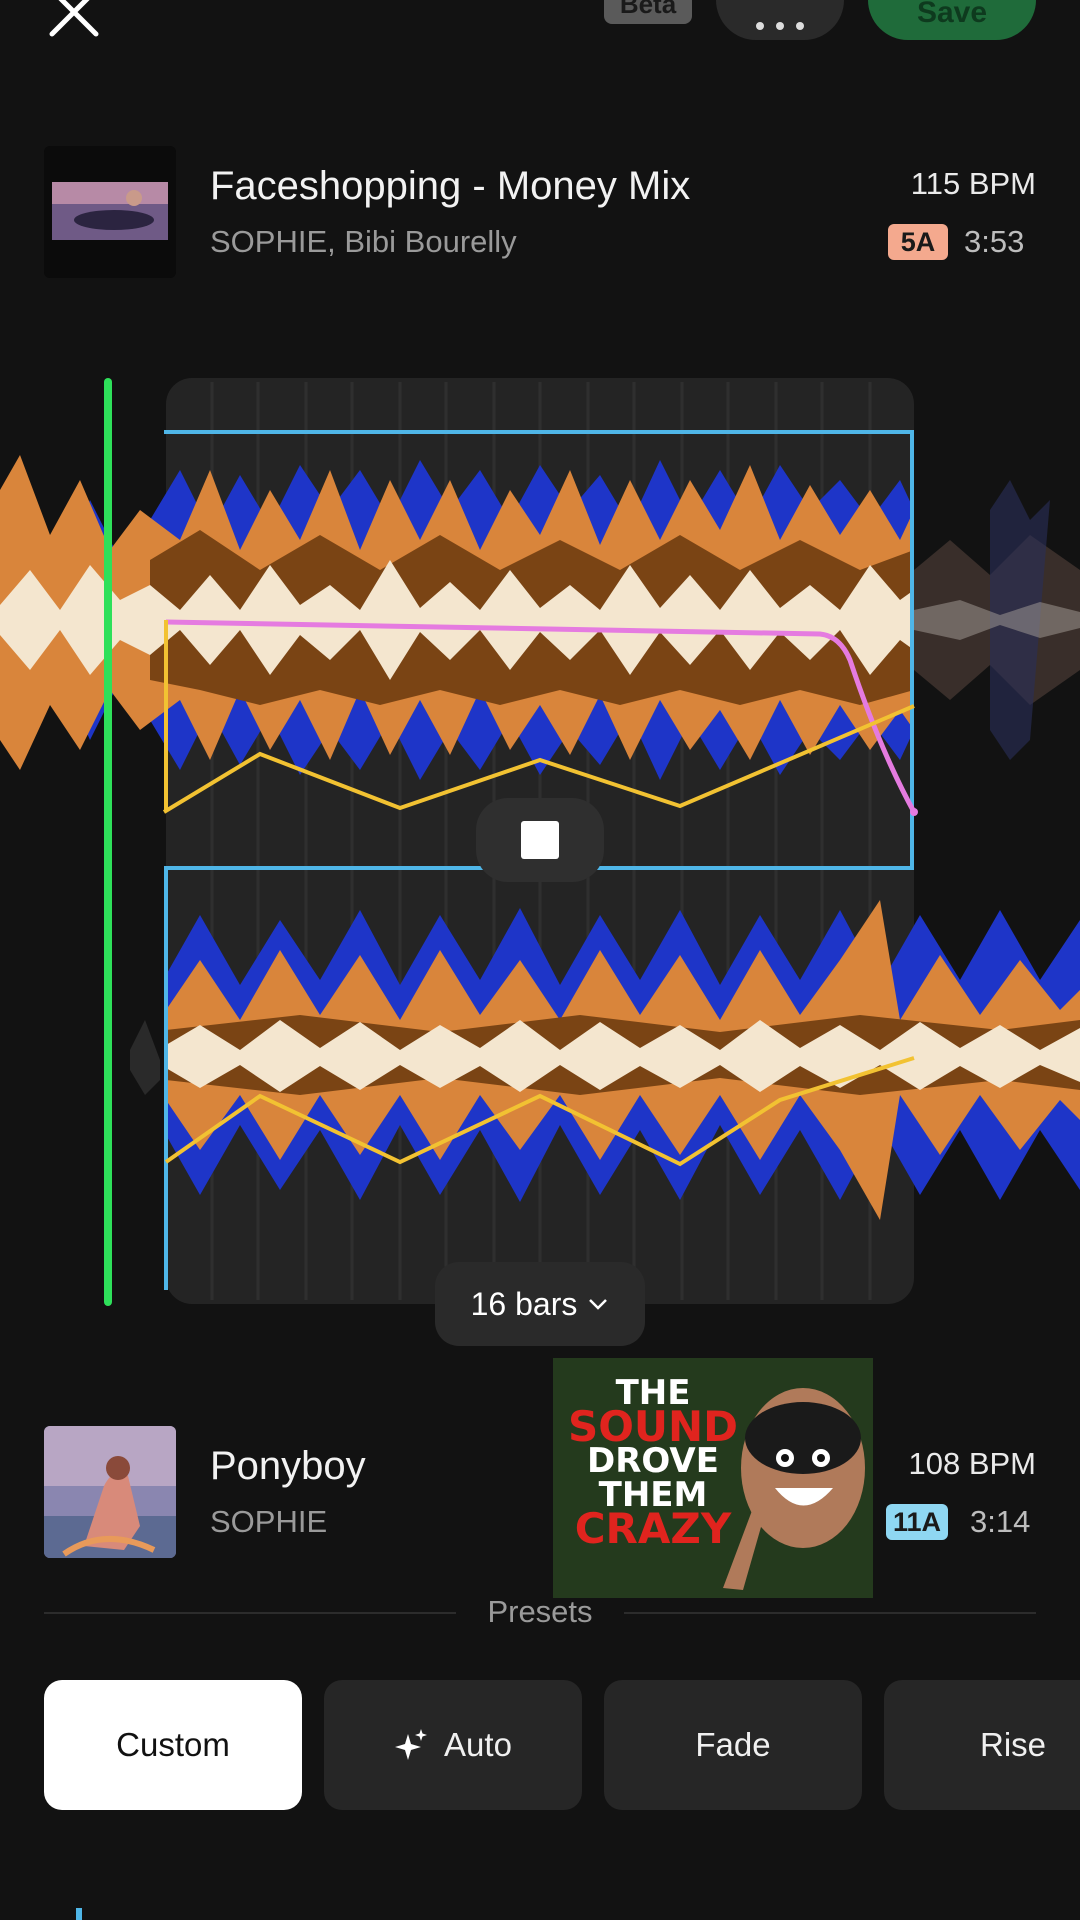 The image size is (1080, 1920). I want to click on preset-custom: Custom, so click(173, 1745).